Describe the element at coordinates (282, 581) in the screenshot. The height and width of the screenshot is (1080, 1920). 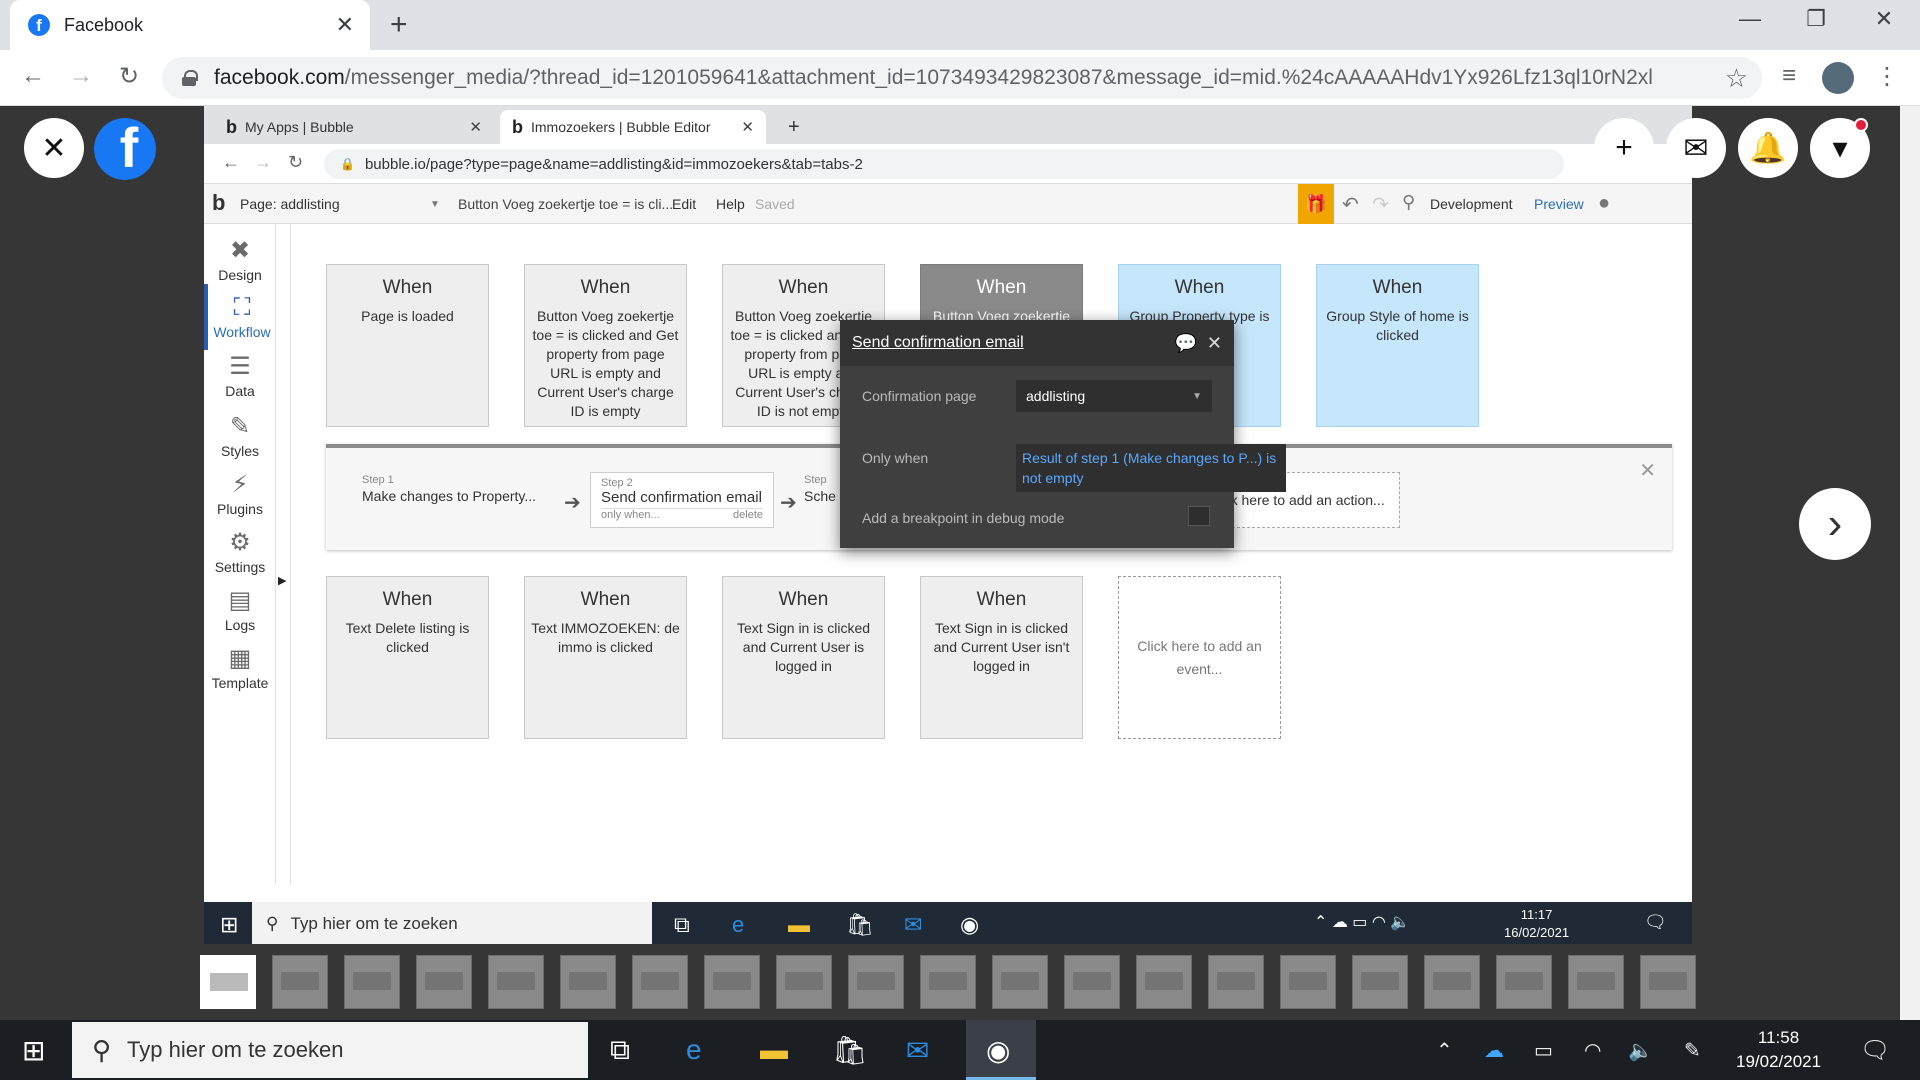
I see `caret-right-icon: ▶` at that location.